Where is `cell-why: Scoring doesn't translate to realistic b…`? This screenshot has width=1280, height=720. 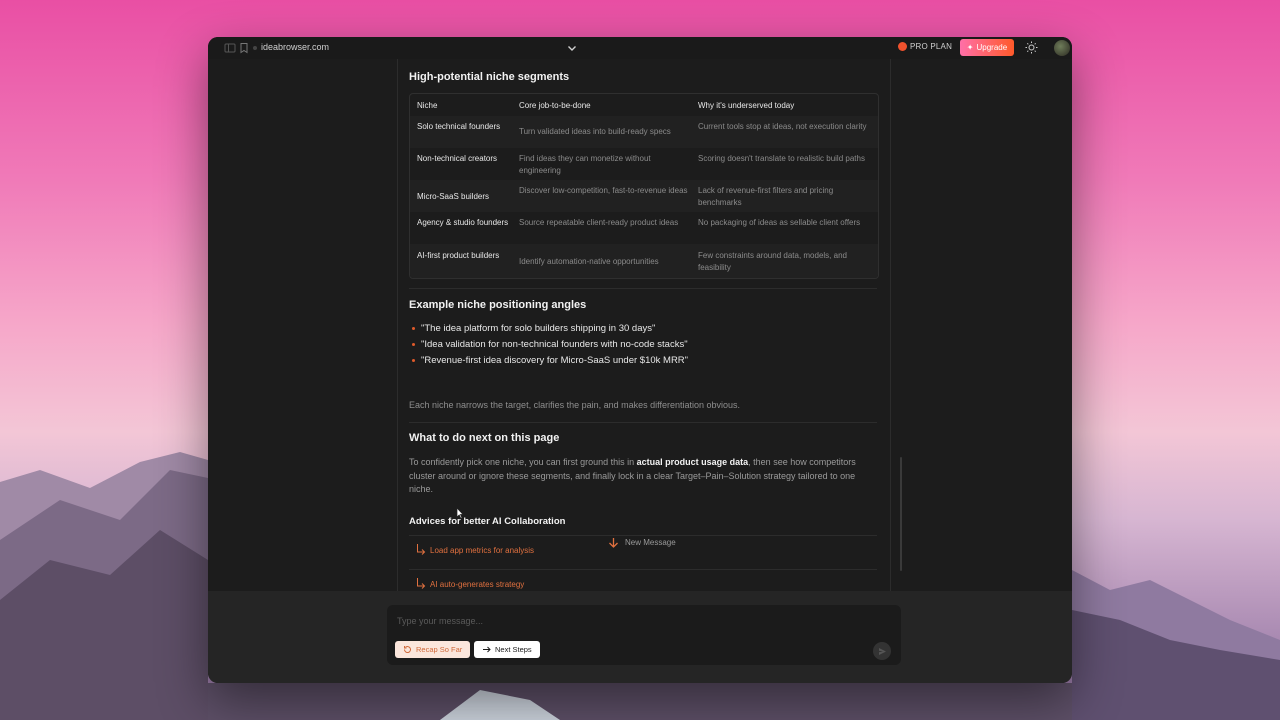
cell-why: Scoring doesn't translate to realistic b… is located at coordinates (781, 158).